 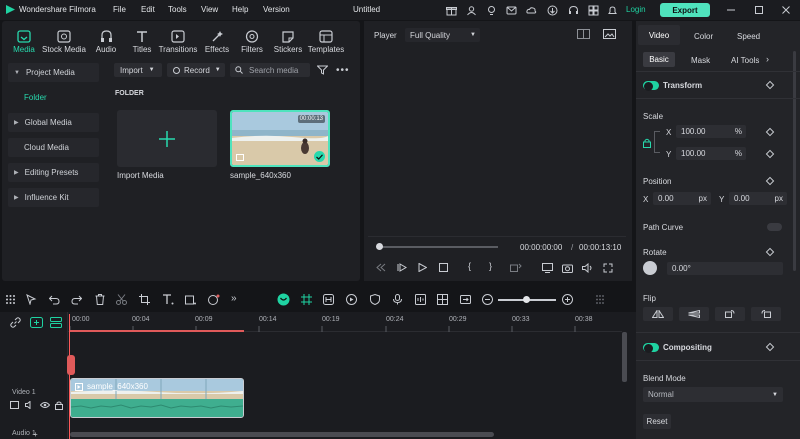 I want to click on share-icon, so click(x=471, y=10).